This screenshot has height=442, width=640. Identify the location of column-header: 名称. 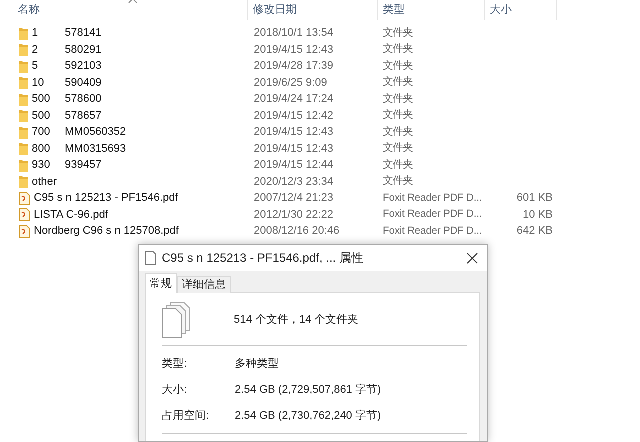
(124, 10).